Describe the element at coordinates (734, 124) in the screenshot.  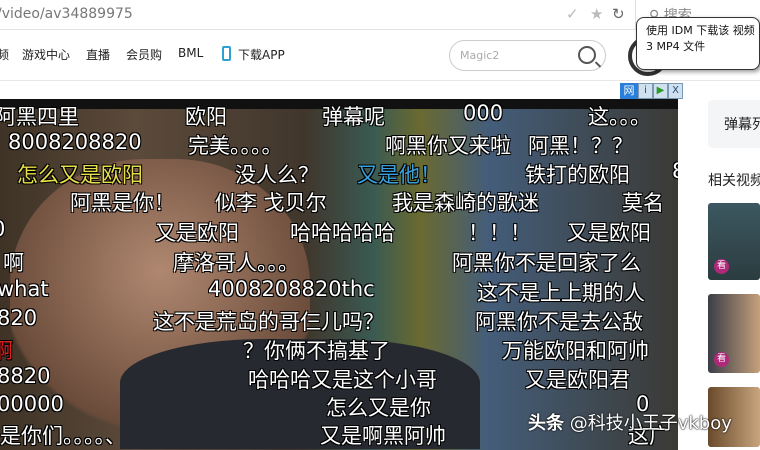
I see `danmaku-list-tab: 弹幕列表` at that location.